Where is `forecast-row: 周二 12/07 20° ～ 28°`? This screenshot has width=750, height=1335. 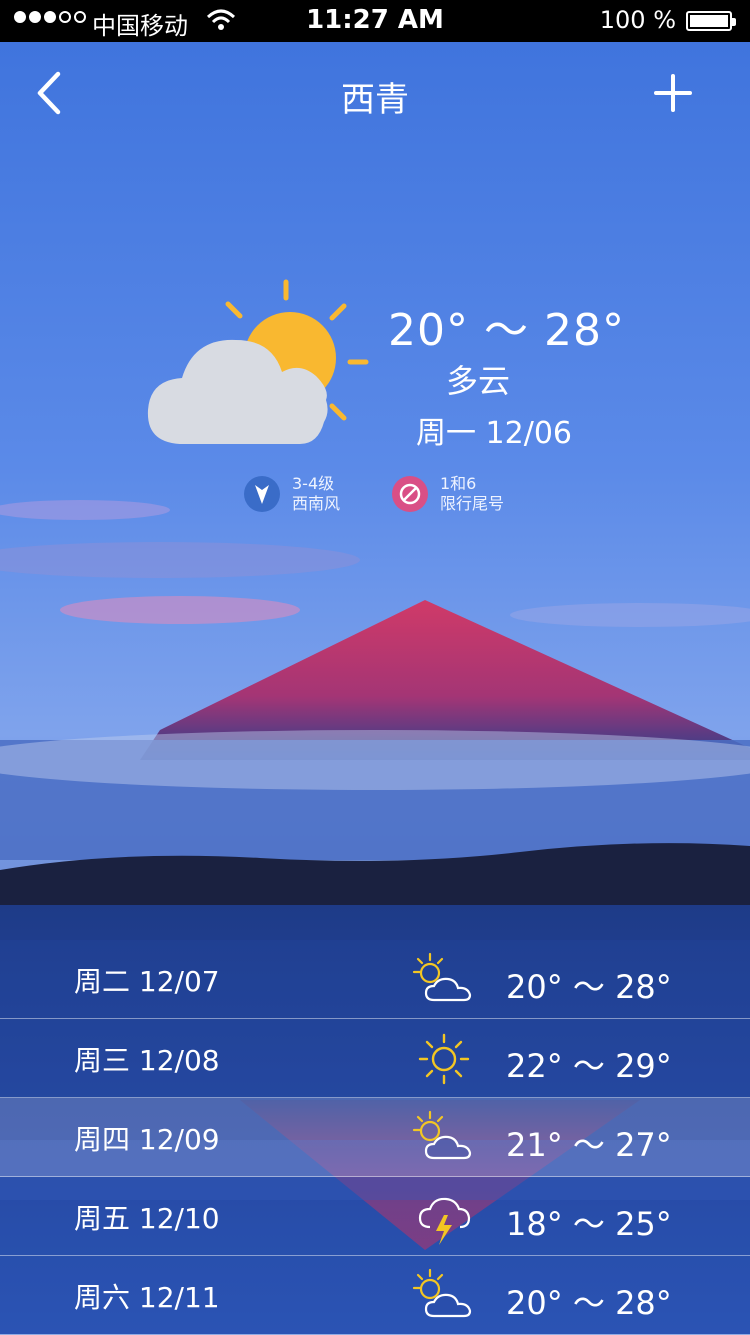 forecast-row: 周二 12/07 20° ～ 28° is located at coordinates (375, 979).